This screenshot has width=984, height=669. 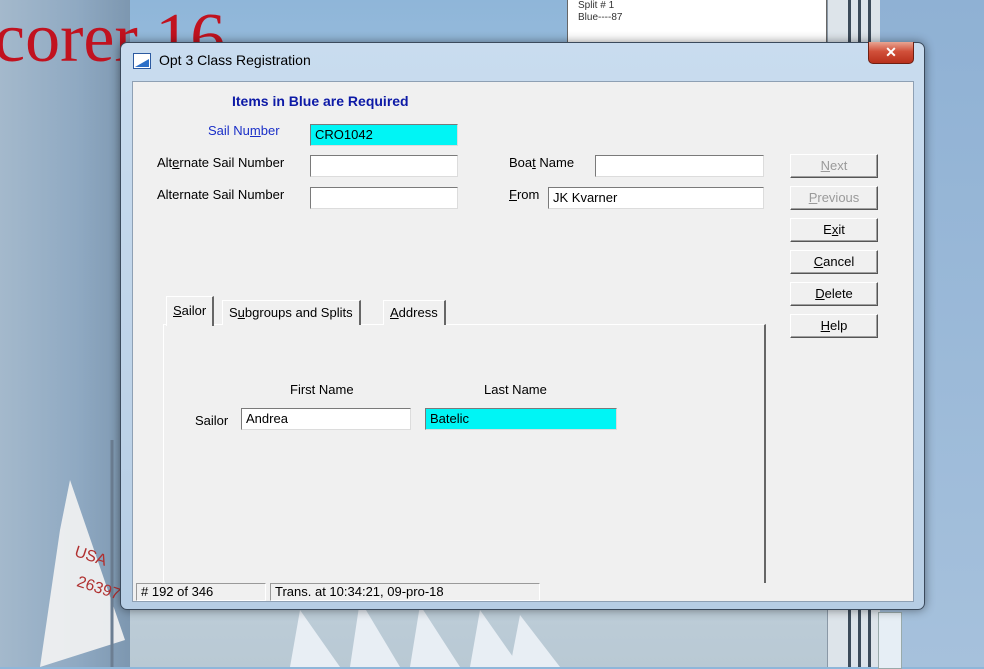 I want to click on from-label: From, so click(x=524, y=194).